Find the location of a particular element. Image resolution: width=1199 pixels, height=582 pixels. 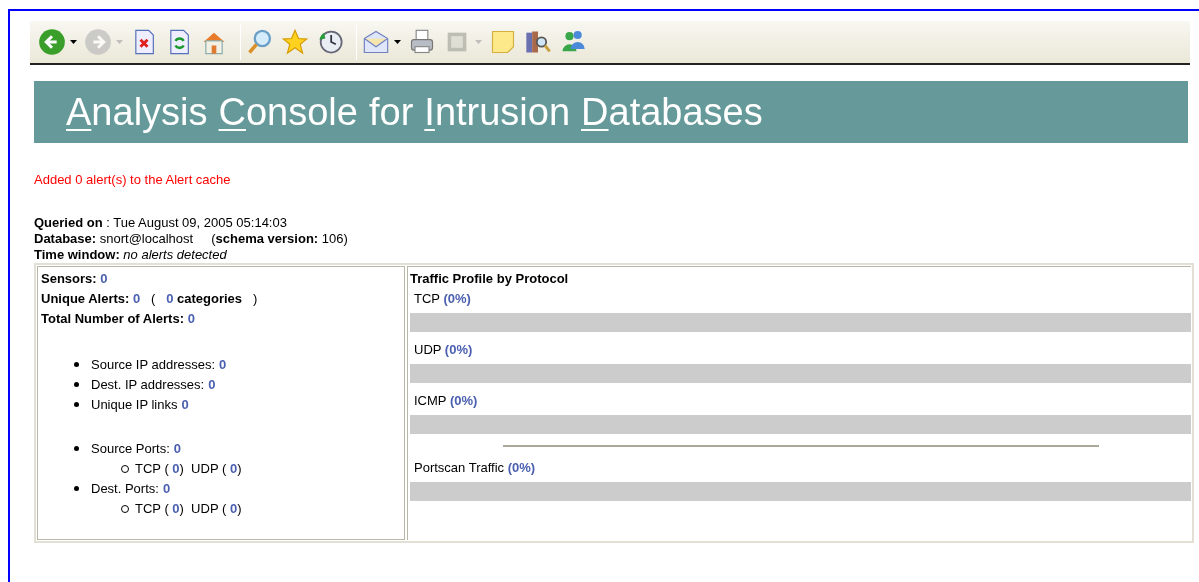

info-text: snort@localhost ( is located at coordinates (157, 238).